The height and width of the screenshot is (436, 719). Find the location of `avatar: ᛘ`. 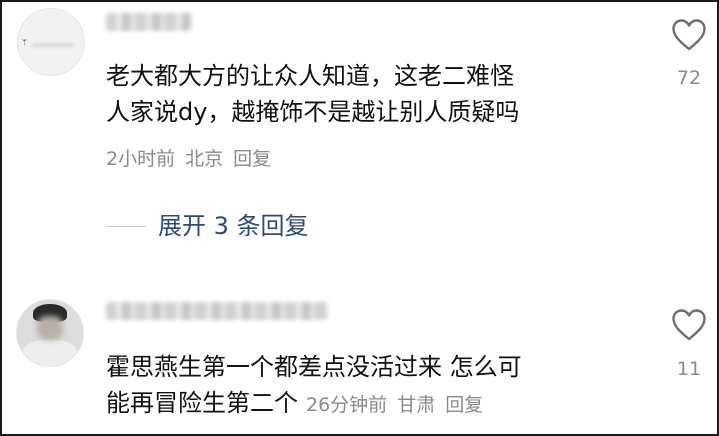

avatar: ᛘ is located at coordinates (51, 42).